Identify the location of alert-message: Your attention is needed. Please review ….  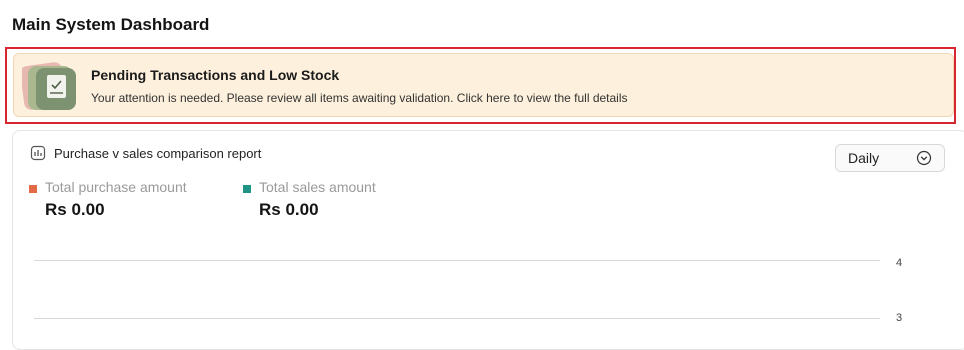
(359, 98).